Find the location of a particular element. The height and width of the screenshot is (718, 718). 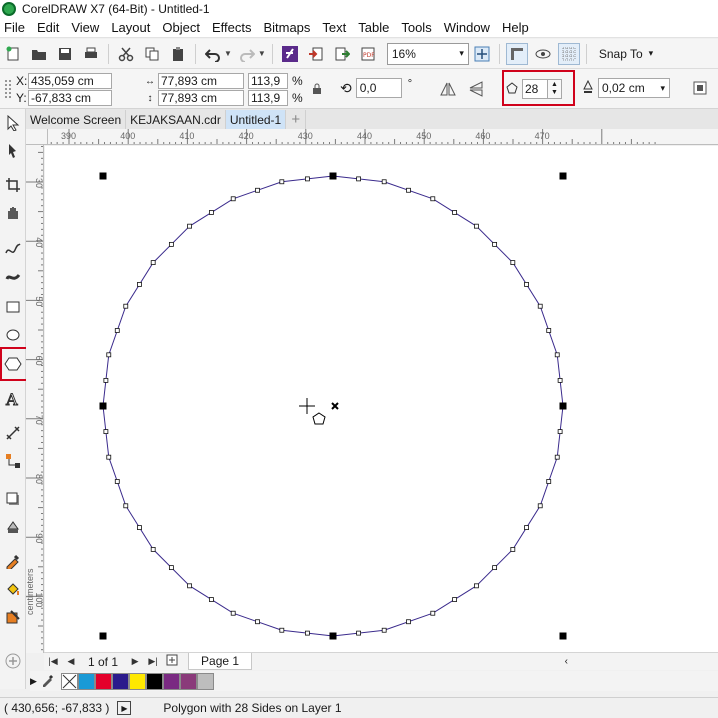

swatch-yellow is located at coordinates (137, 681).